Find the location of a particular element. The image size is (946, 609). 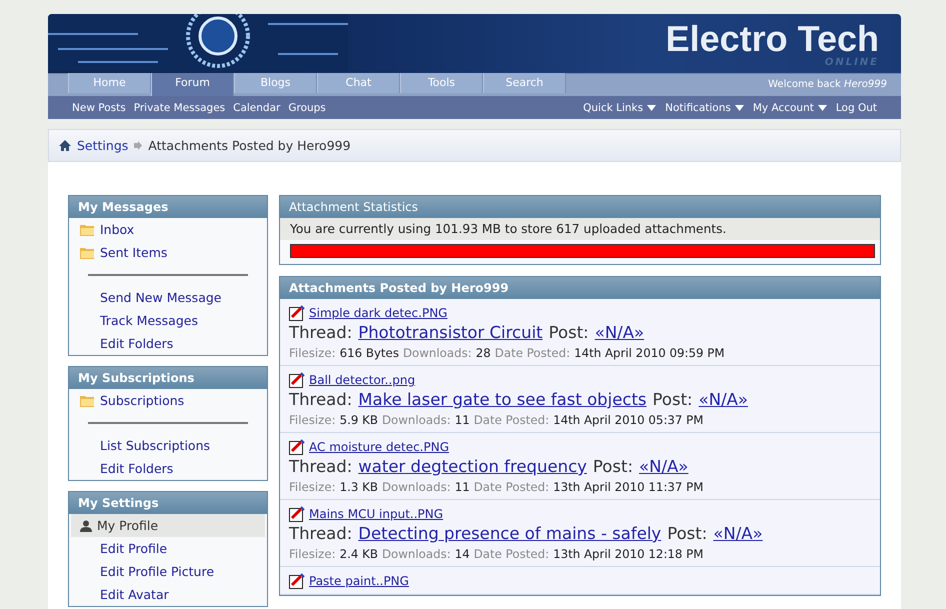

panel-header: My Messages is located at coordinates (168, 207).